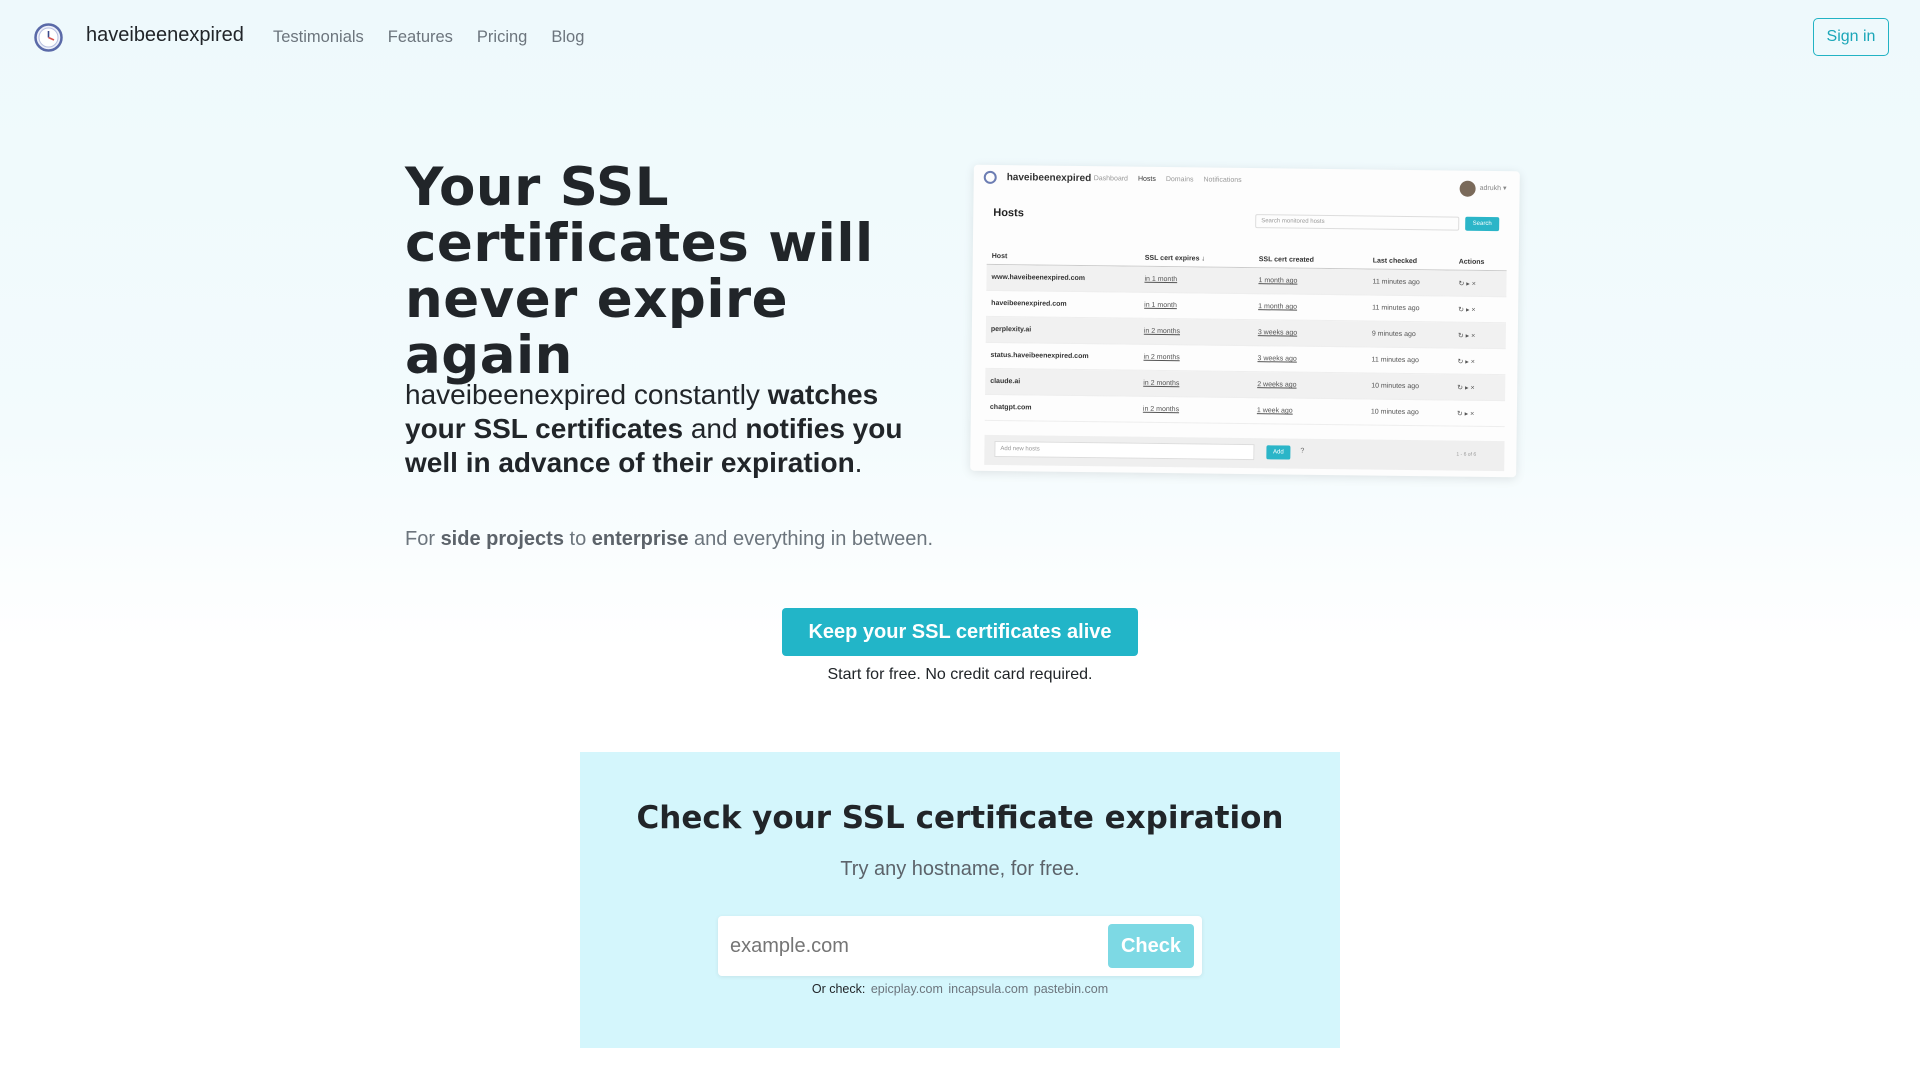 The image size is (1920, 1080). What do you see at coordinates (960, 818) in the screenshot?
I see `check-title: Check your SSL certificate expiration` at bounding box center [960, 818].